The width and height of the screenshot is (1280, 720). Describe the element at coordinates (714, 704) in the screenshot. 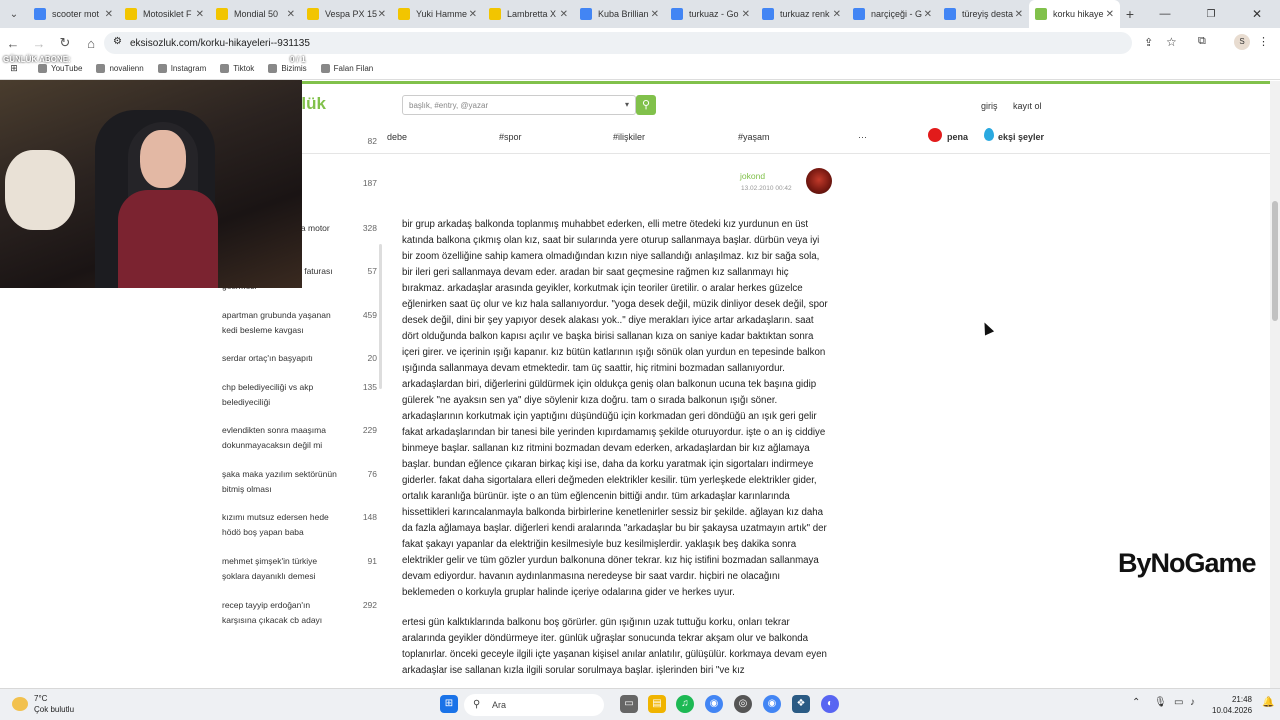

I see `chrome-icon: ◉` at that location.